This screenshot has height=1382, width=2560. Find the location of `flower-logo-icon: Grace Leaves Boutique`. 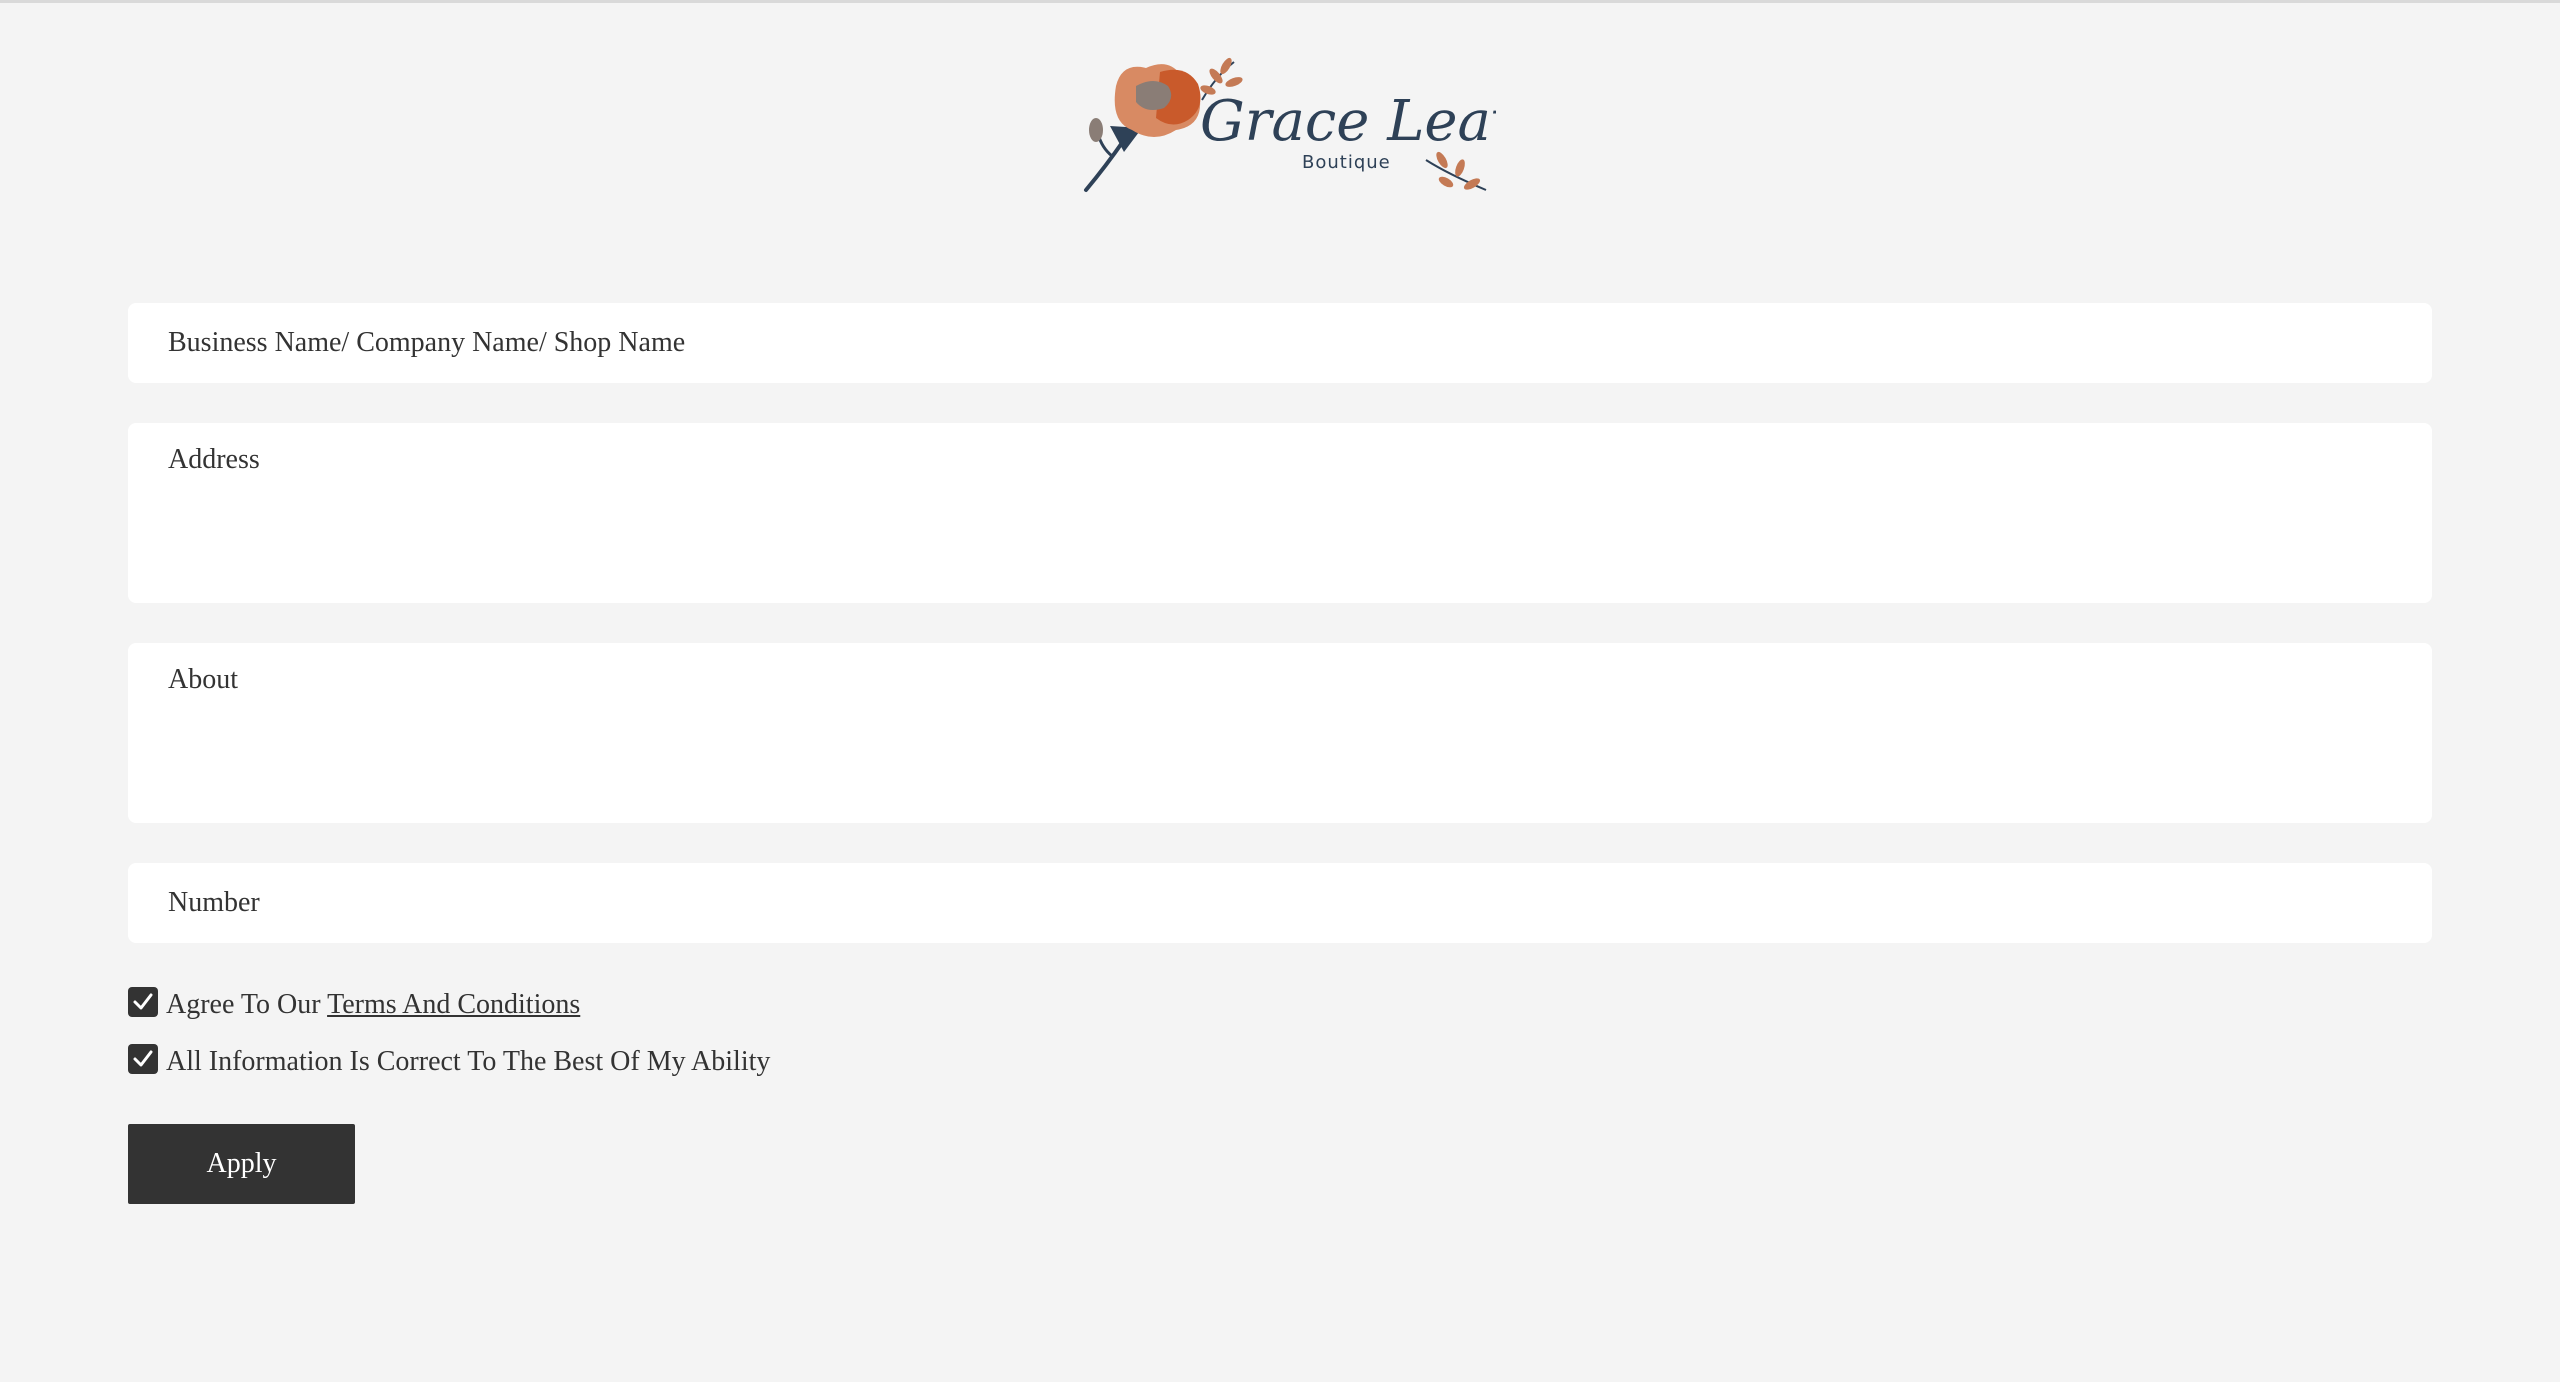

flower-logo-icon: Grace Leaves Boutique is located at coordinates (1290, 124).